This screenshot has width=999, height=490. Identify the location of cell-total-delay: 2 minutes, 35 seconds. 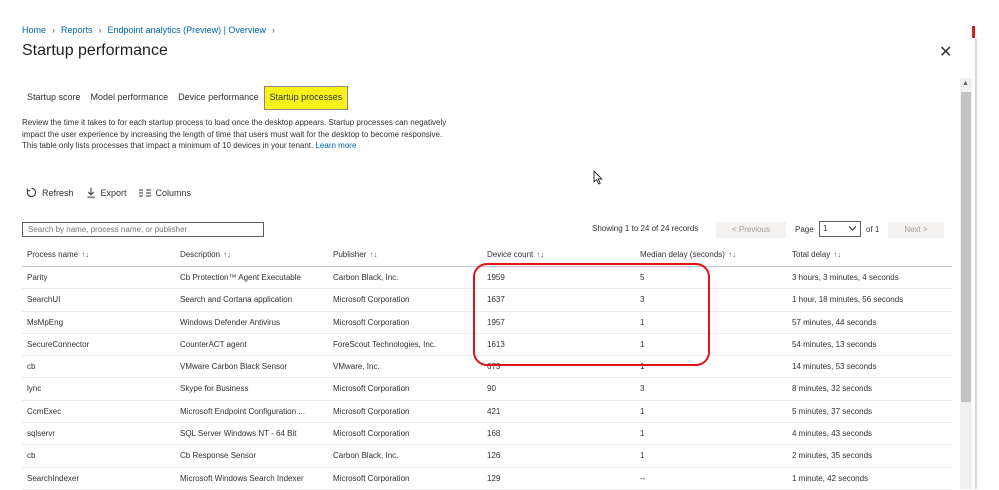
(832, 456).